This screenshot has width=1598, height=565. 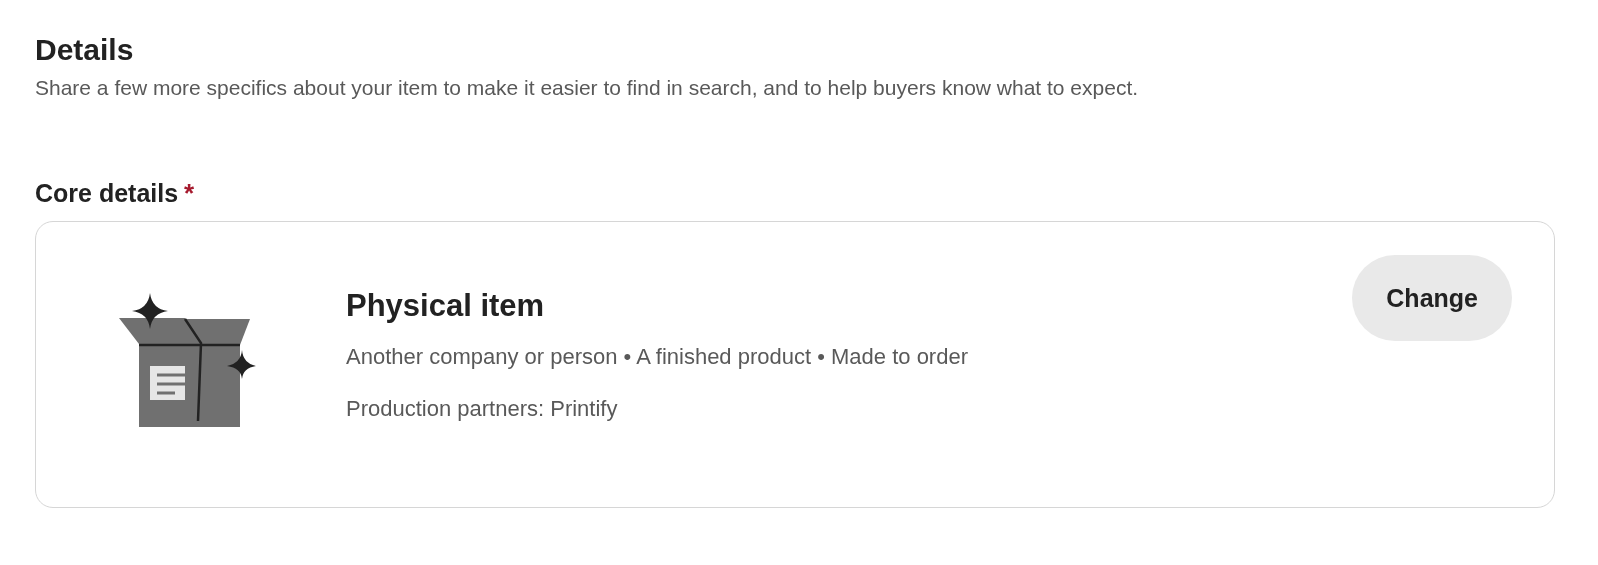 What do you see at coordinates (107, 193) in the screenshot?
I see `field-label: Core details` at bounding box center [107, 193].